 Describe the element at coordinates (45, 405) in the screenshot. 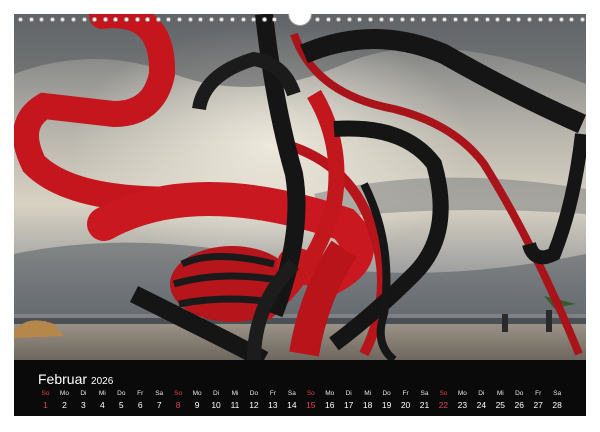

I see `day-number: 1` at that location.